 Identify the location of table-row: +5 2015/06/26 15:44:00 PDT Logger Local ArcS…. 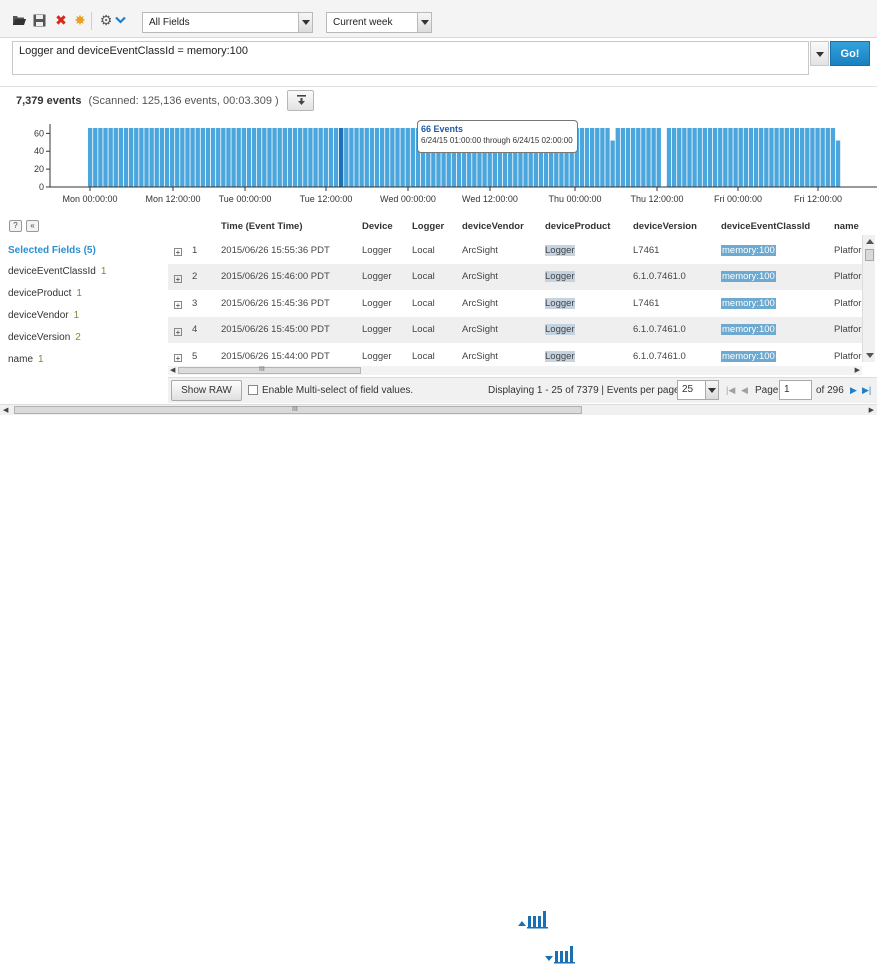
(515, 354).